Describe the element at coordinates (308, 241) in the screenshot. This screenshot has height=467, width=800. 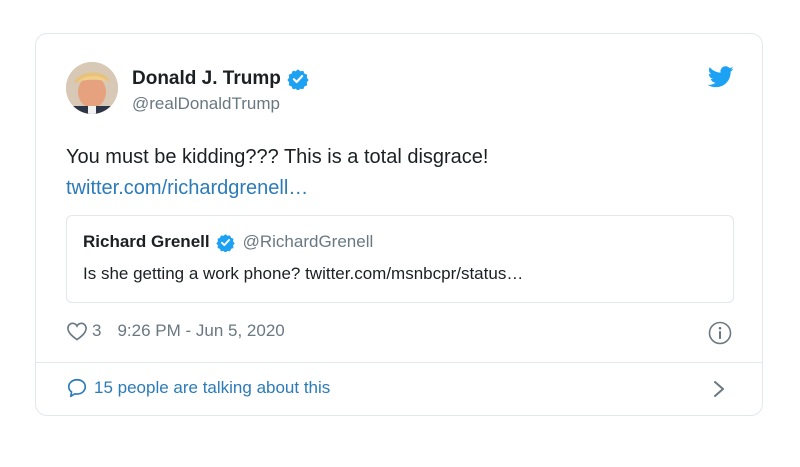
I see `quoted-author-handle: @RichardGrenell` at that location.